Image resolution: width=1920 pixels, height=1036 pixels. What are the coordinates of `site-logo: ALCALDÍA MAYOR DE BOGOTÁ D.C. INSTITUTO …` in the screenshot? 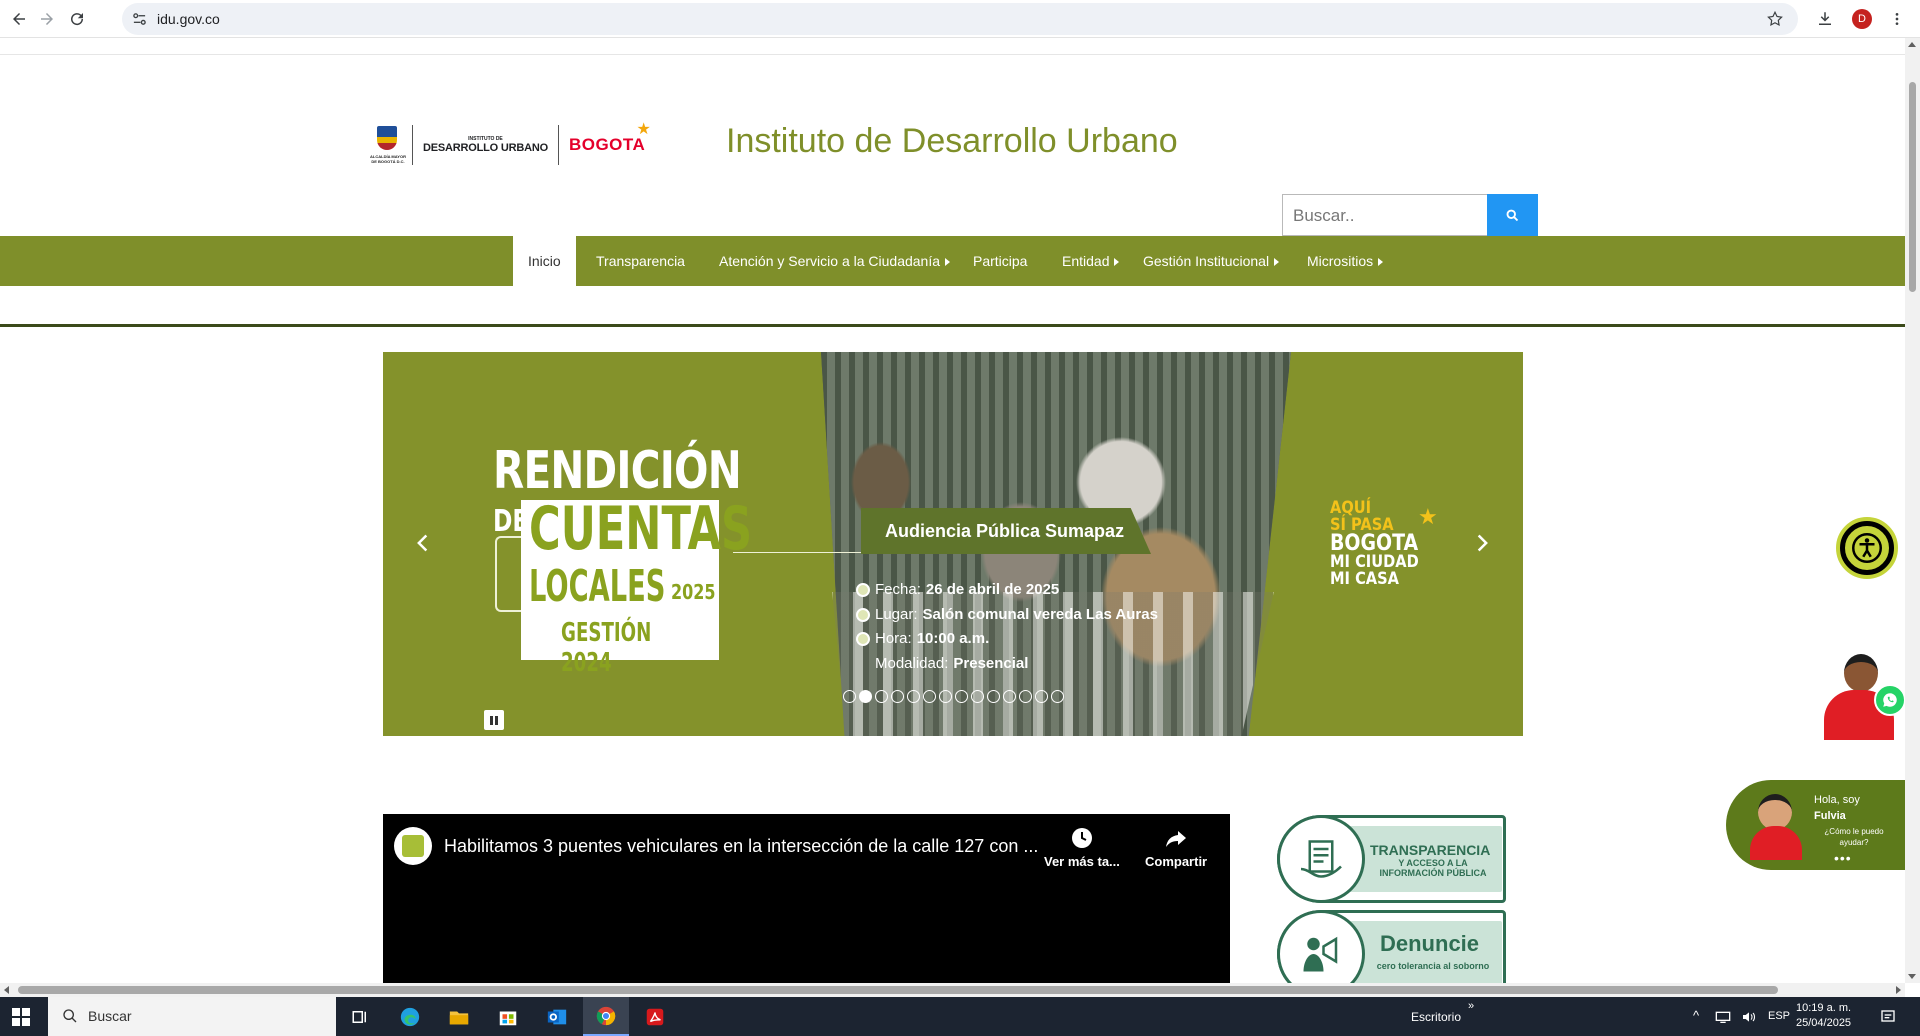 It's located at (510, 144).